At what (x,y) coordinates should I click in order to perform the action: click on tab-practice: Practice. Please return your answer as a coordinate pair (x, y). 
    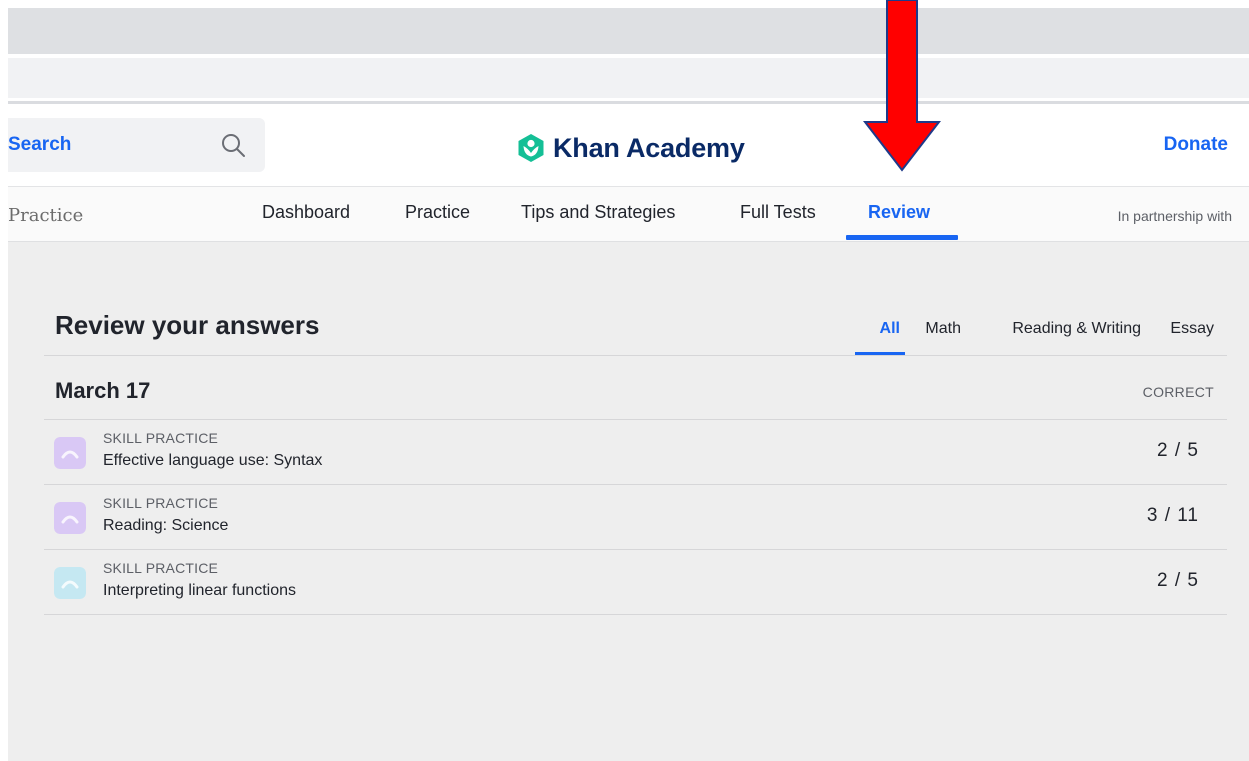
    Looking at the image, I should click on (437, 212).